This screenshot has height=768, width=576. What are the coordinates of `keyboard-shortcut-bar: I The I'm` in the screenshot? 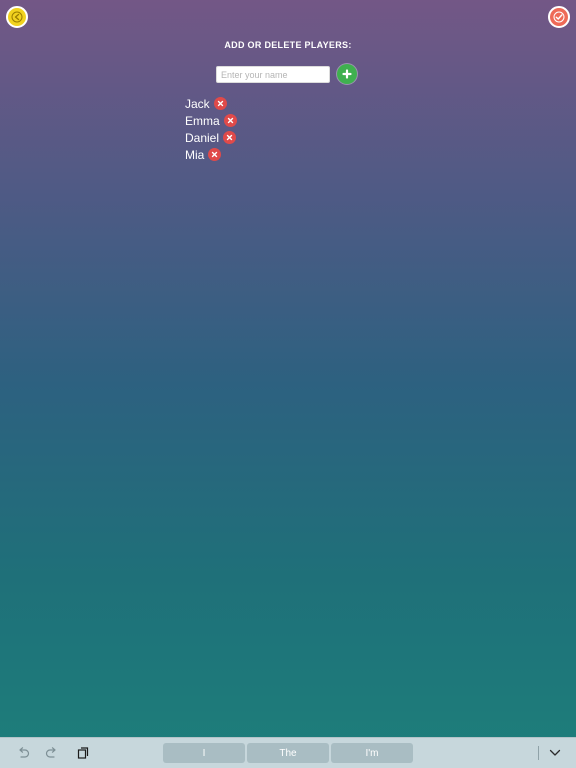 It's located at (288, 752).